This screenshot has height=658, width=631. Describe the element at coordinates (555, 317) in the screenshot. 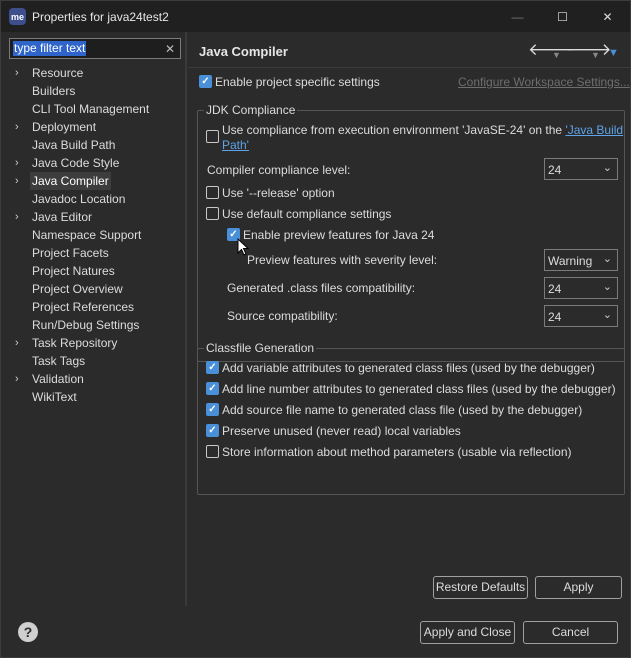

I see `source-compat-value: 24` at that location.